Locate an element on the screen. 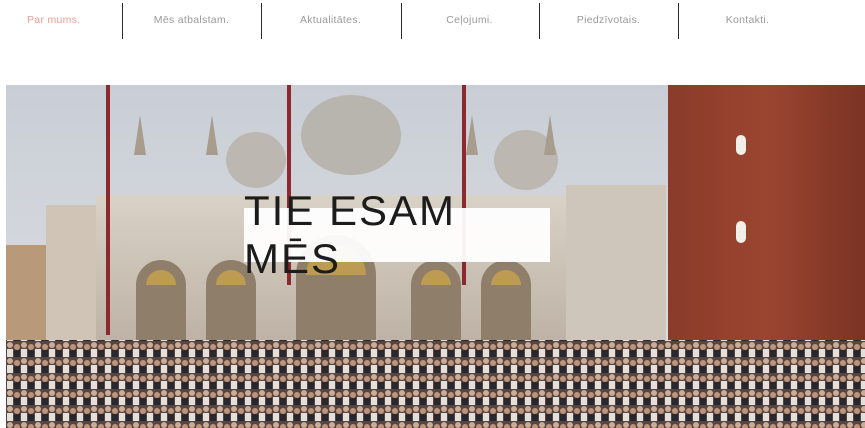 This screenshot has height=428, width=865. nav-label: Ceļojumi. is located at coordinates (469, 20).